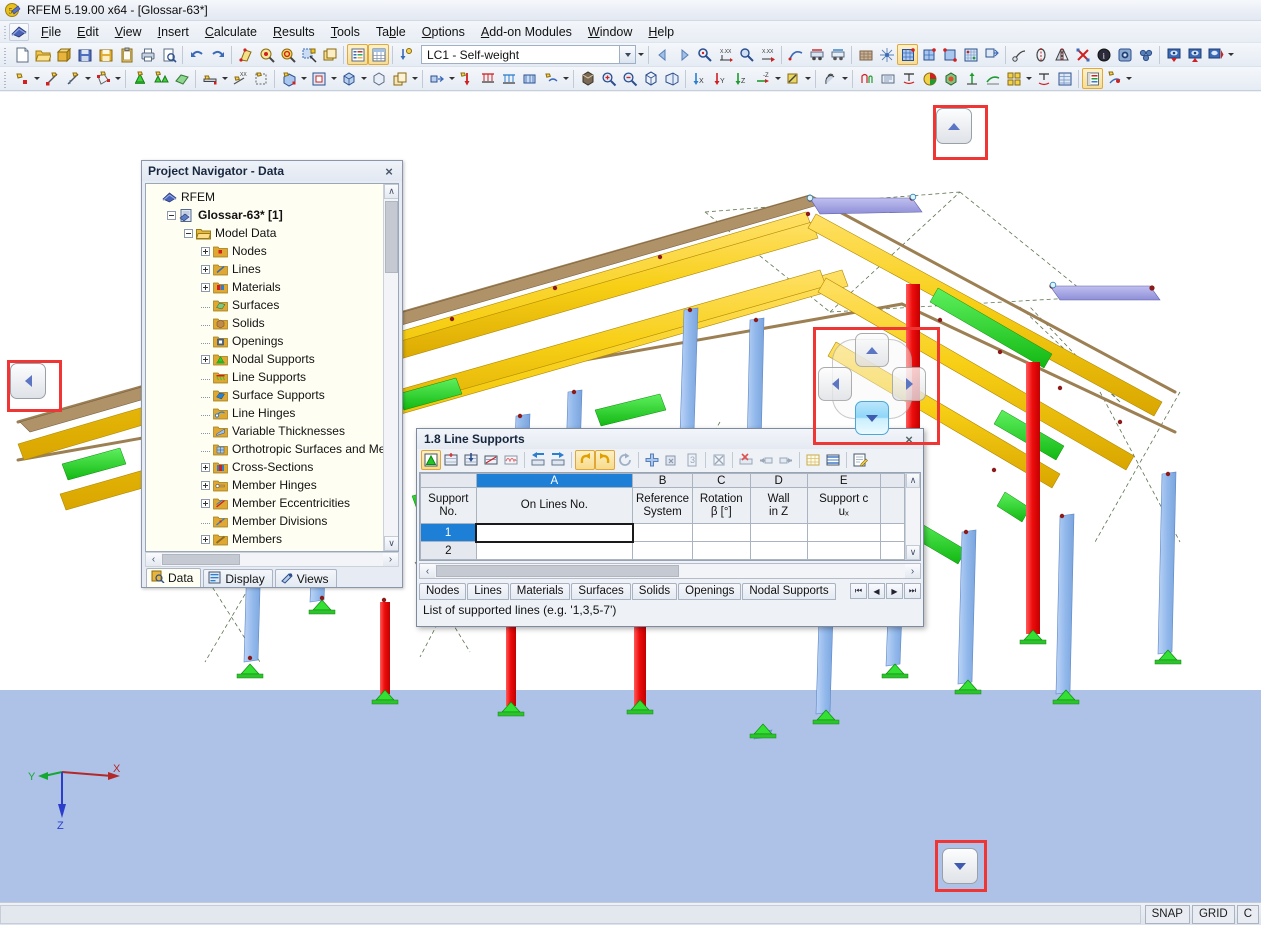 This screenshot has height=925, width=1261. What do you see at coordinates (725, 54) in the screenshot?
I see `dimension-xx-icon: X.XX` at bounding box center [725, 54].